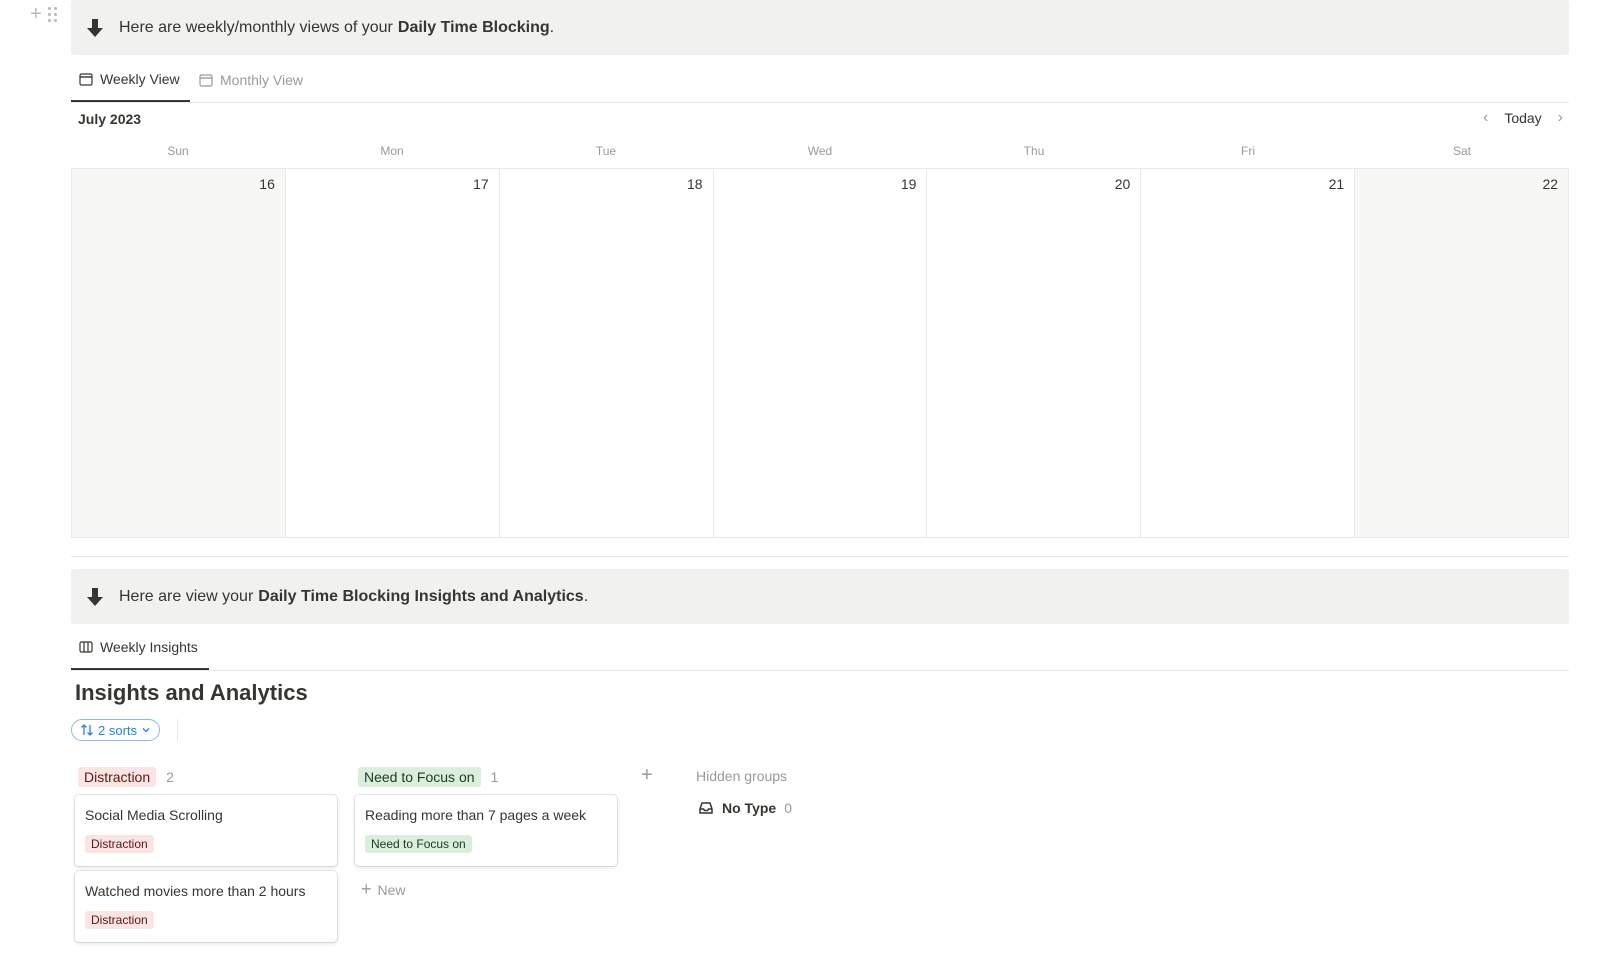  What do you see at coordinates (494, 777) in the screenshot?
I see `group-count: 1` at bounding box center [494, 777].